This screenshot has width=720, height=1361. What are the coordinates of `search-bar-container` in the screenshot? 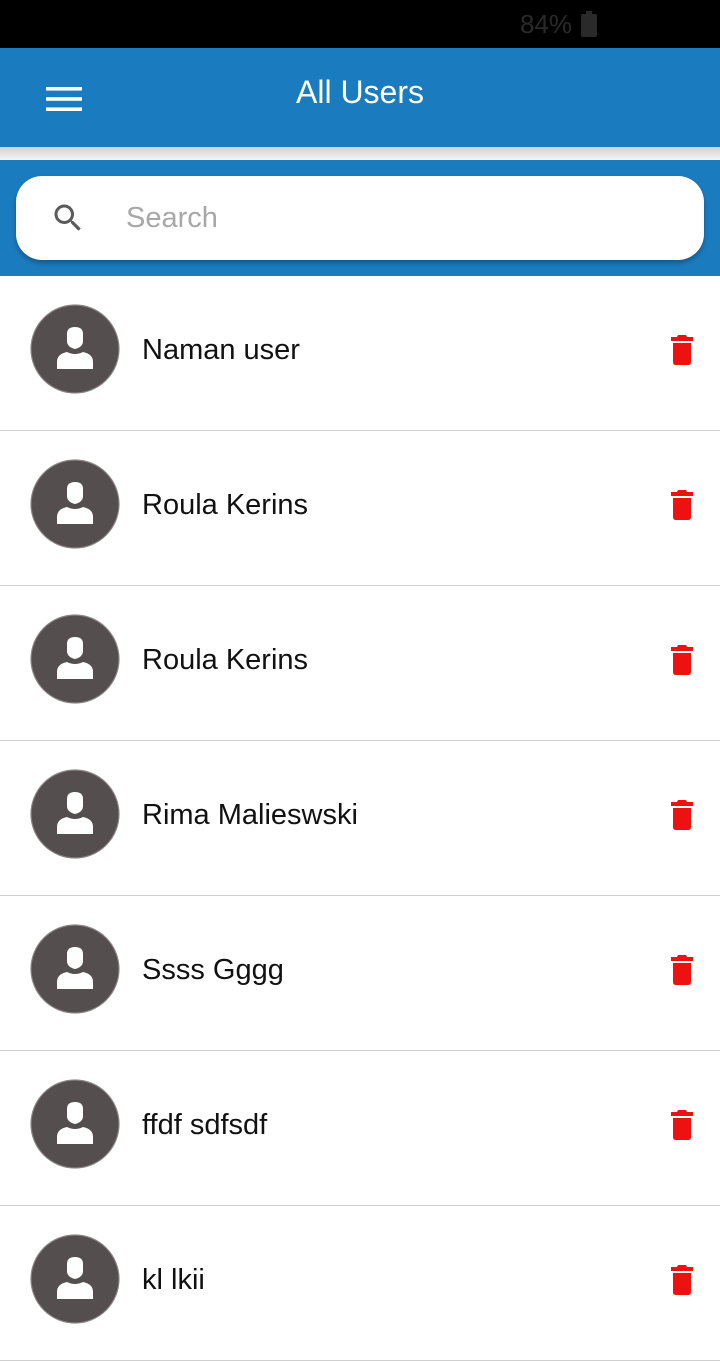 It's located at (360, 218).